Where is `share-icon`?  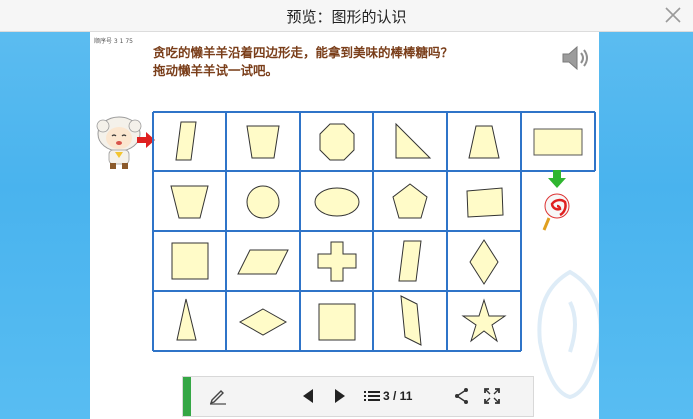 share-icon is located at coordinates (462, 396).